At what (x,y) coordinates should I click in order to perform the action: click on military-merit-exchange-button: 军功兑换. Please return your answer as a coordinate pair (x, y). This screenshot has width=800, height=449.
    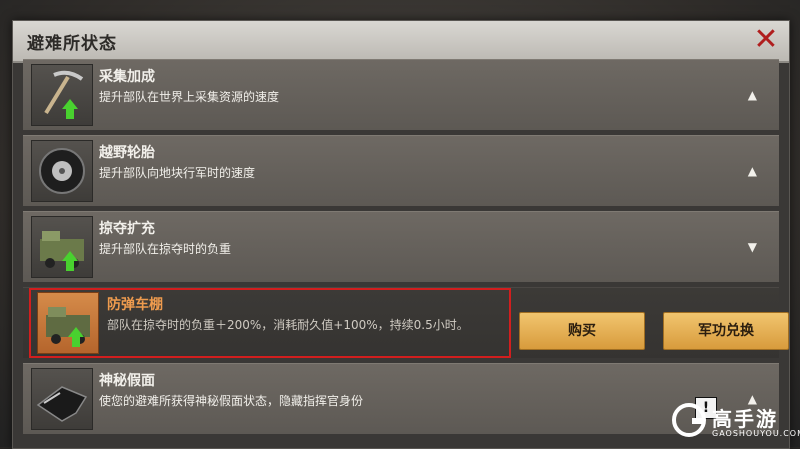
    Looking at the image, I should click on (726, 331).